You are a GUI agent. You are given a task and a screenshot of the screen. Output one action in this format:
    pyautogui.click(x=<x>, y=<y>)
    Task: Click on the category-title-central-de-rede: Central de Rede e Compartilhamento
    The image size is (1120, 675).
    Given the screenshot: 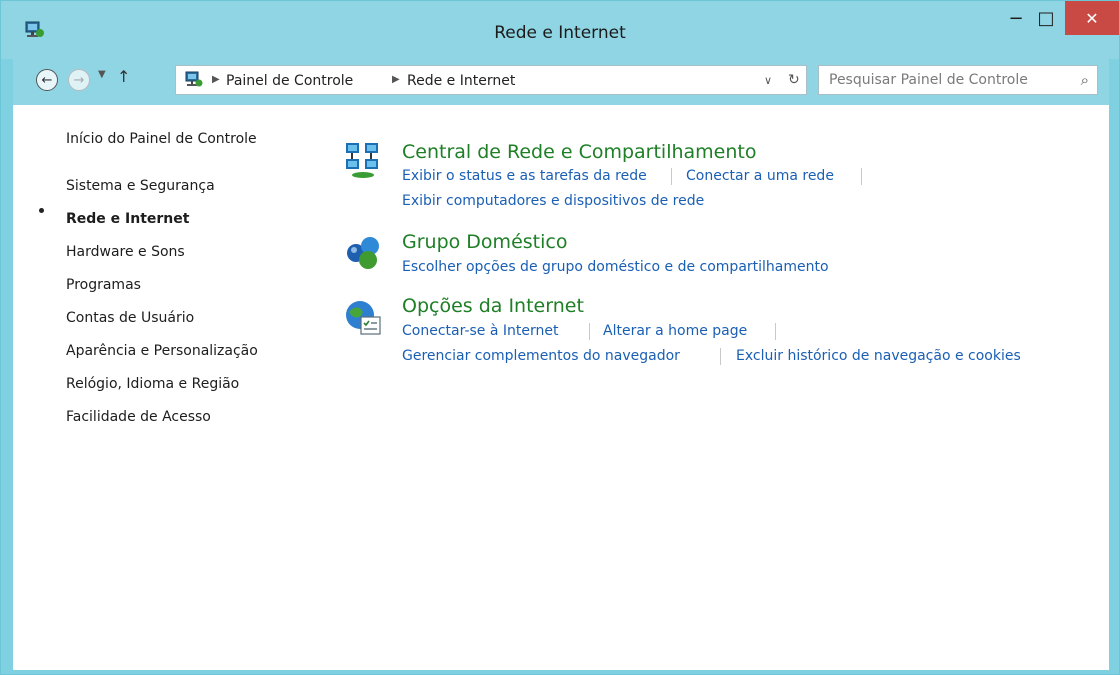 What is the action you would take?
    pyautogui.click(x=579, y=152)
    